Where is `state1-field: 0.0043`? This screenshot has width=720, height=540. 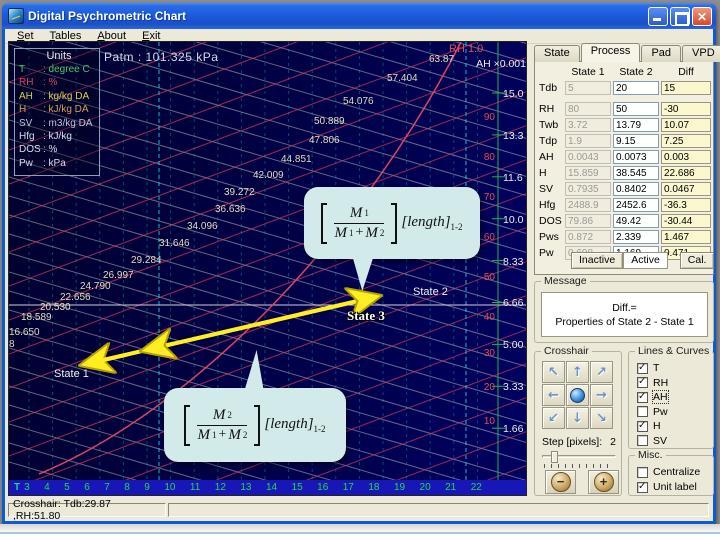
state1-field: 0.0043 is located at coordinates (588, 156).